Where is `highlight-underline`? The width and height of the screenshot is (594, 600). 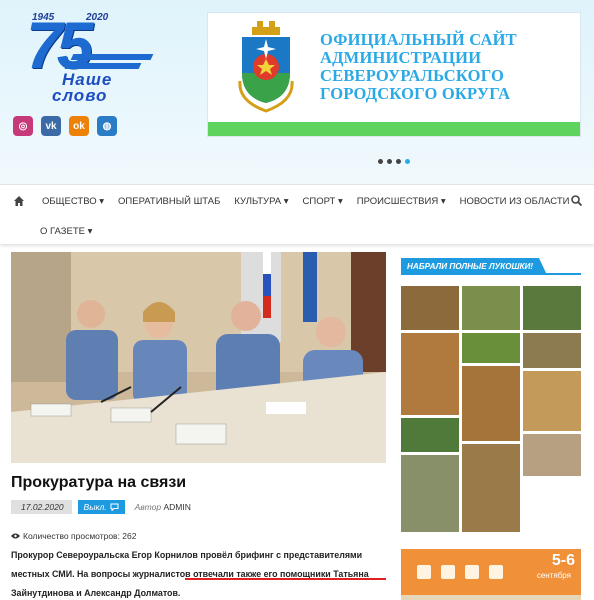 highlight-underline is located at coordinates (285, 579).